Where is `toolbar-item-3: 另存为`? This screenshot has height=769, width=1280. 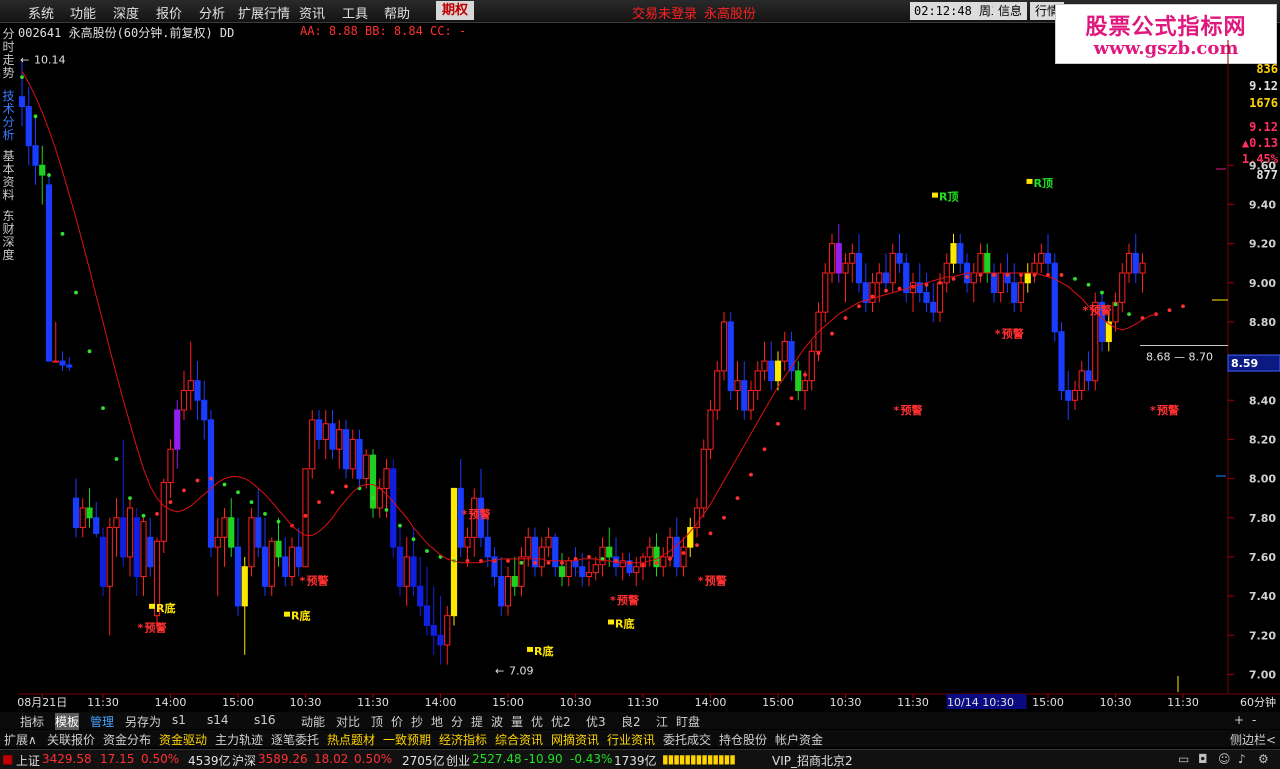
toolbar-item-3: 另存为 is located at coordinates (143, 721).